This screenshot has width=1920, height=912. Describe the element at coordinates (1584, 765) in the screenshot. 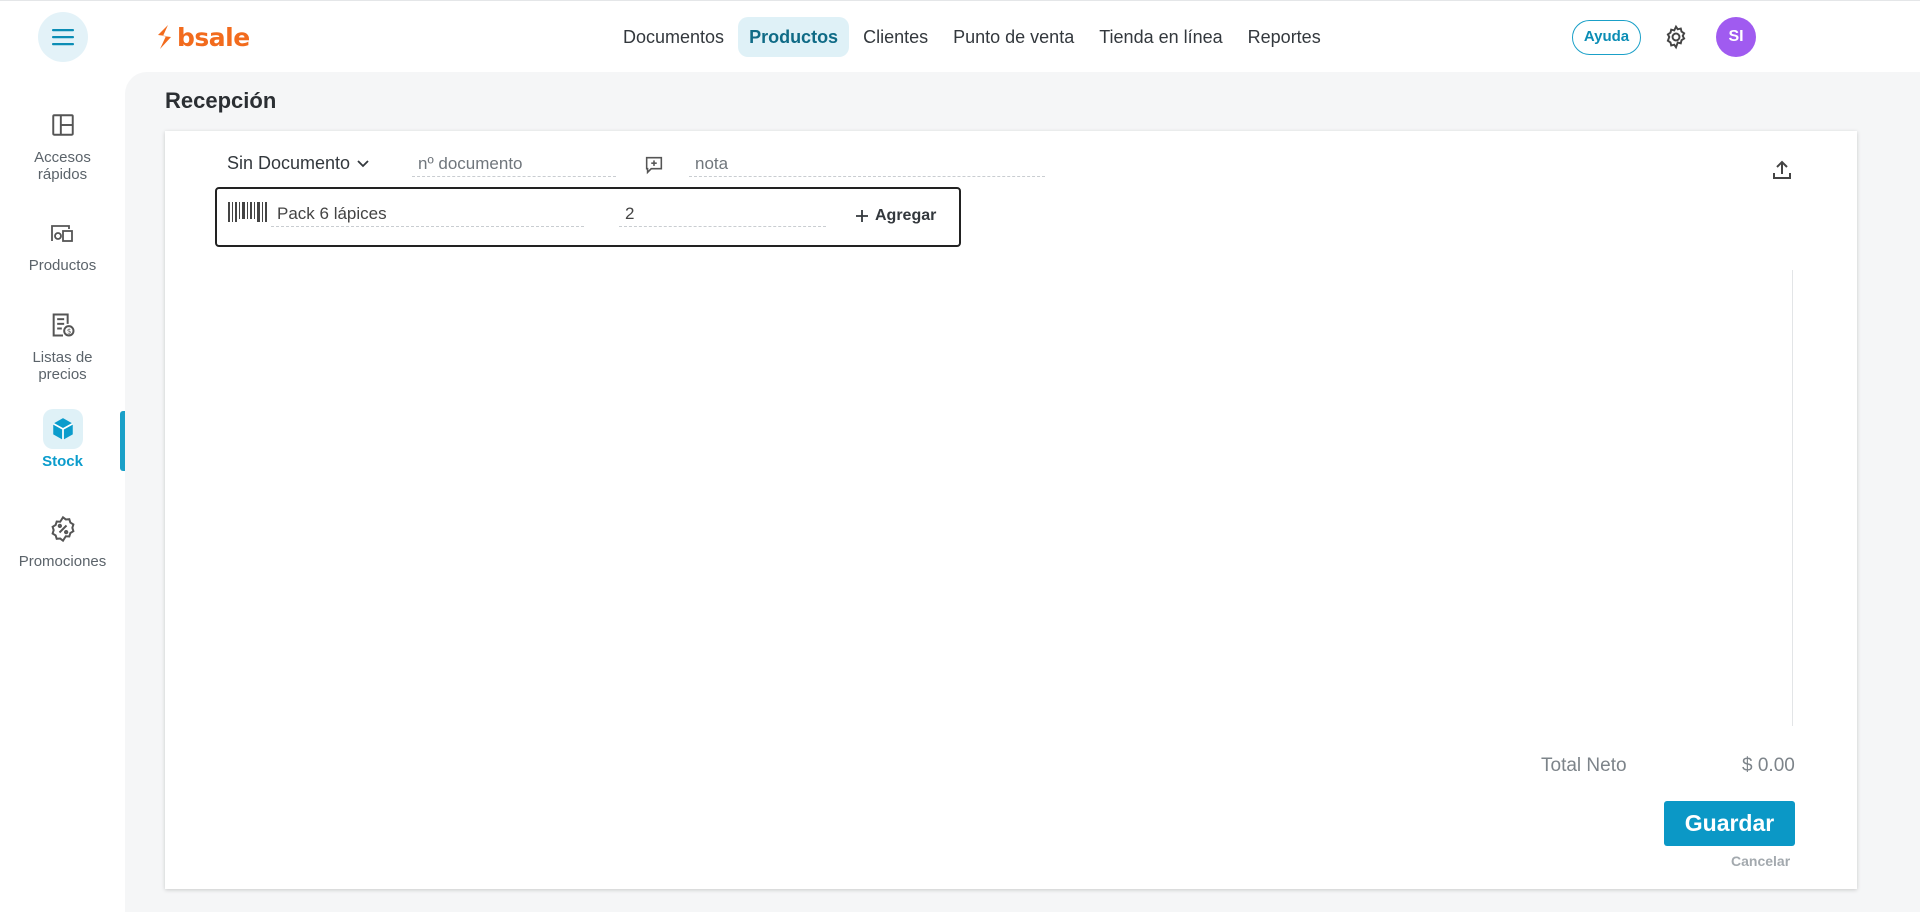

I see `total-neto-label: Total Neto` at that location.